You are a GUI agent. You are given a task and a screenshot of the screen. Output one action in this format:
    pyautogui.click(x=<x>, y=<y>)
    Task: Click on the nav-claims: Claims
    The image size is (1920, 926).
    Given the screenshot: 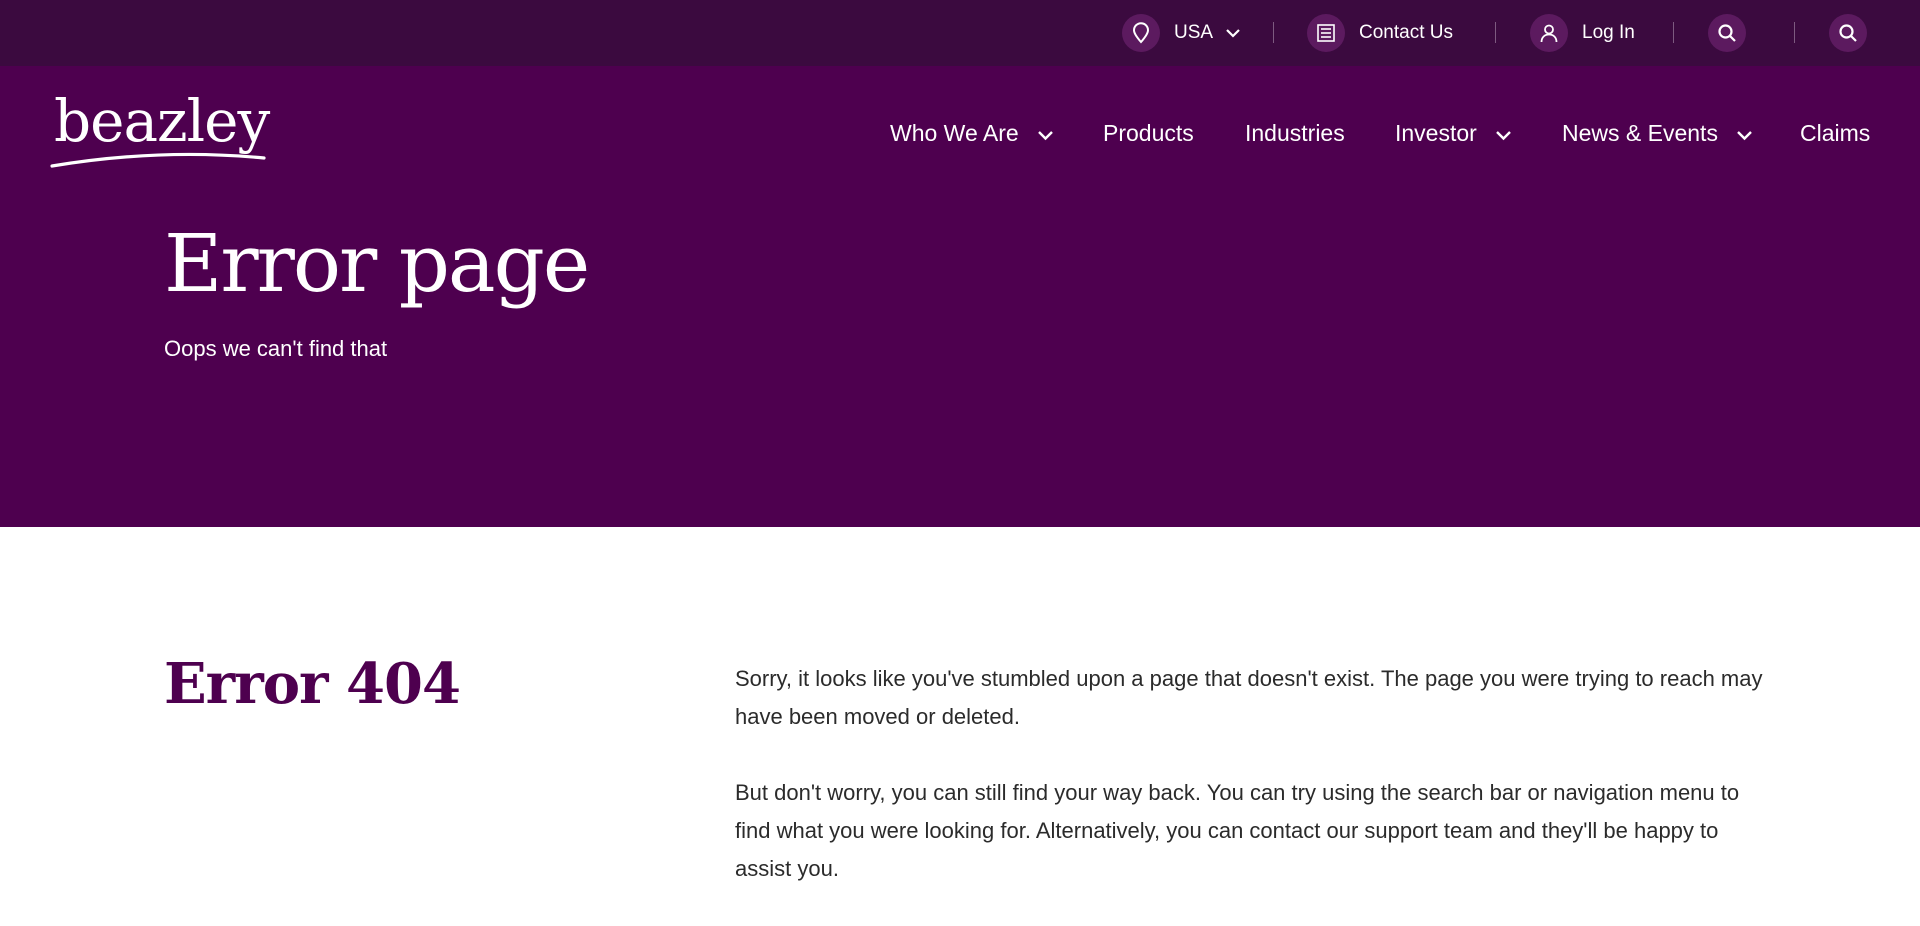 What is the action you would take?
    pyautogui.click(x=1835, y=133)
    